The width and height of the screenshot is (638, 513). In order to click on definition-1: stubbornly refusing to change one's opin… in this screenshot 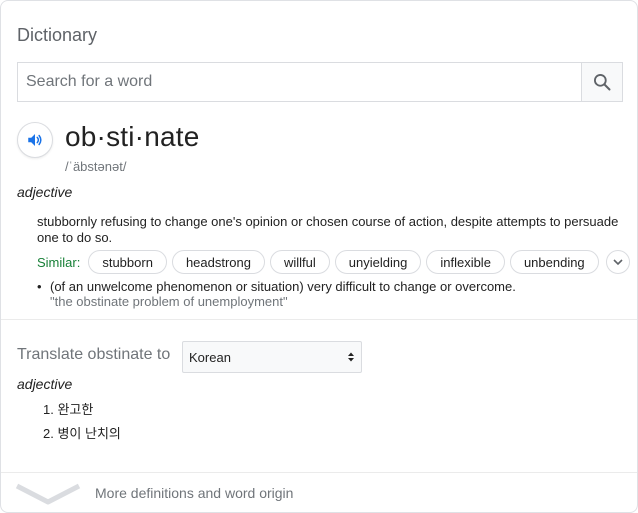, I will do `click(328, 229)`.